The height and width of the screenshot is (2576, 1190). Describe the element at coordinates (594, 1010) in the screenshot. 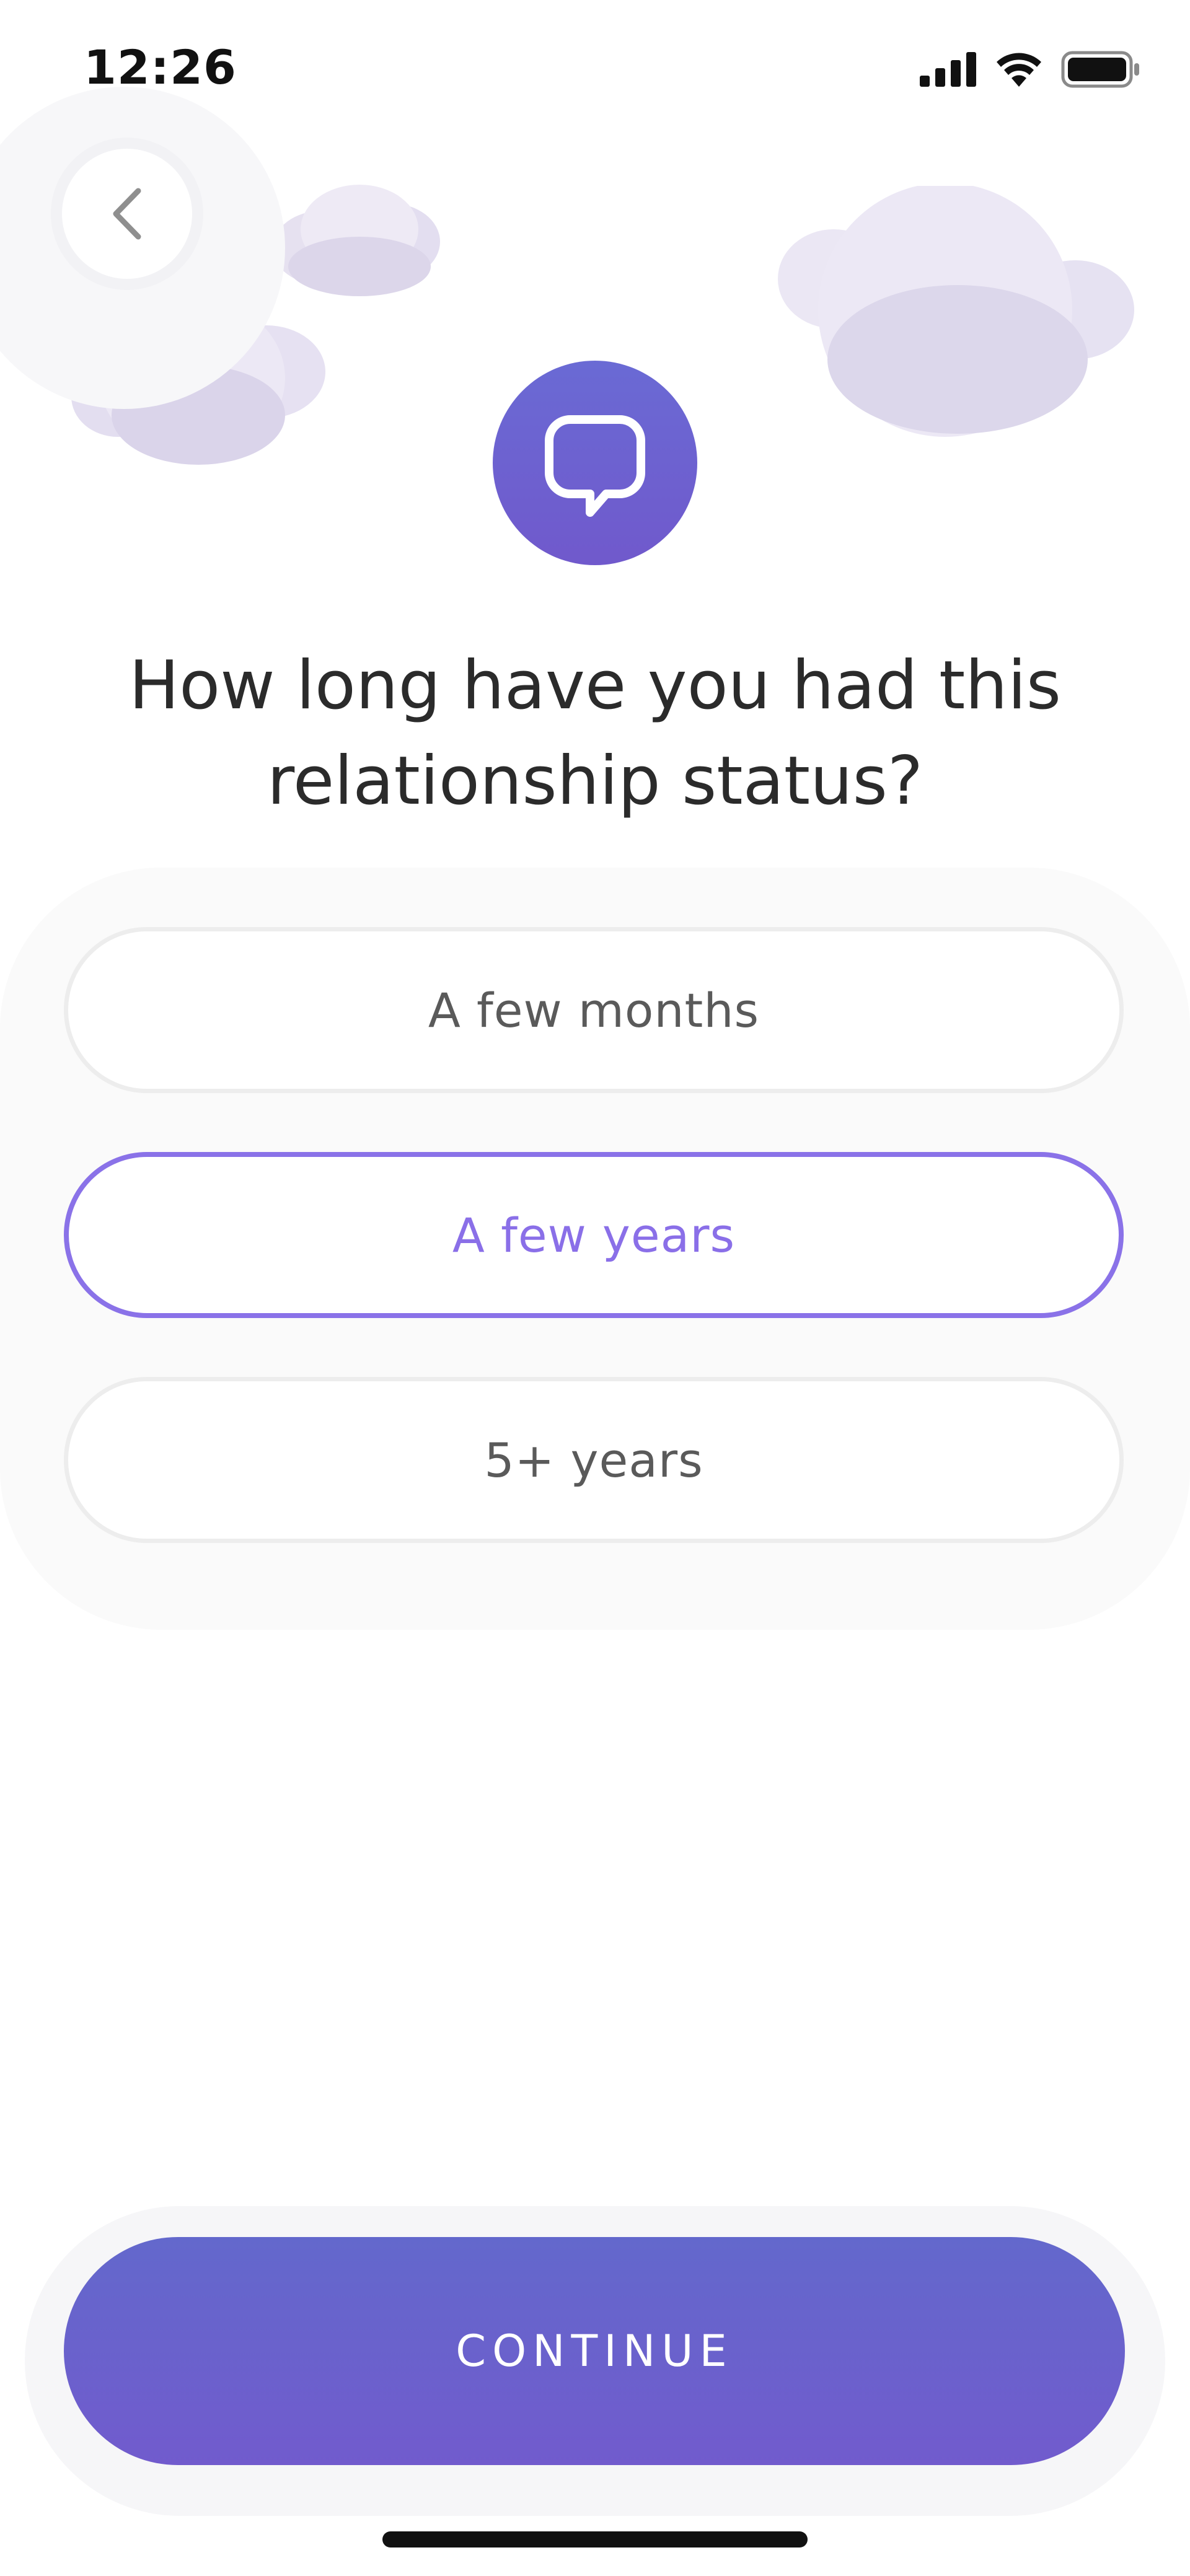

I see `option-a-few-months: A few months` at that location.